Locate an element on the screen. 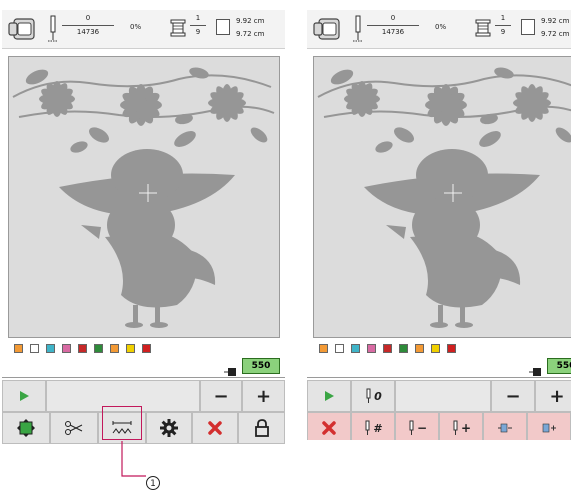 This screenshot has height=496, width=571. color-current: 1 is located at coordinates (503, 18).